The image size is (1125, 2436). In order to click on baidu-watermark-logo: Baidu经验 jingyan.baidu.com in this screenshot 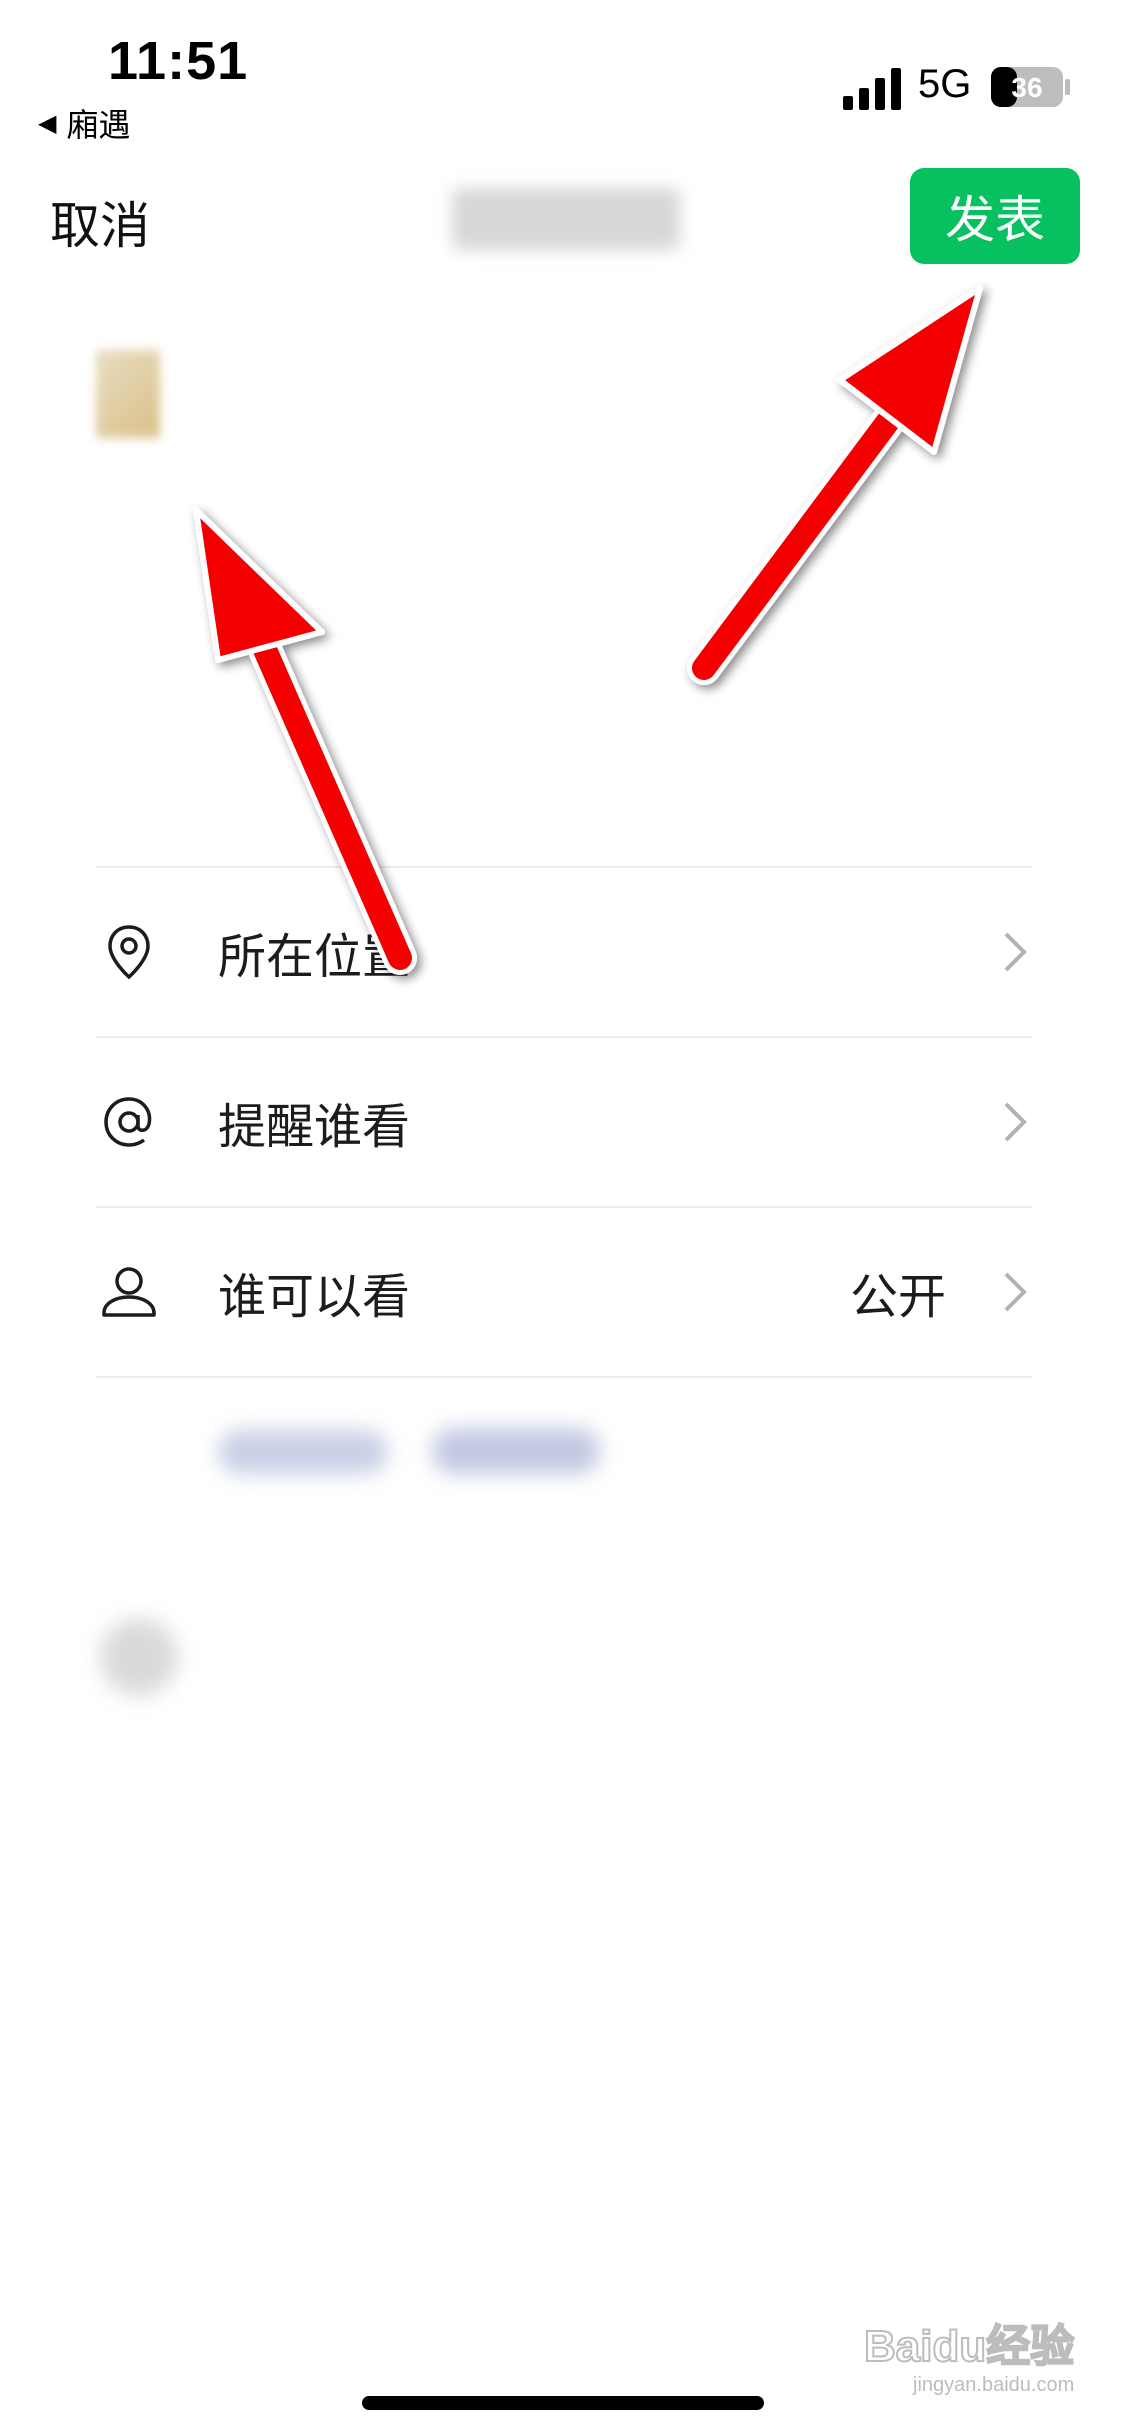, I will do `click(969, 2358)`.